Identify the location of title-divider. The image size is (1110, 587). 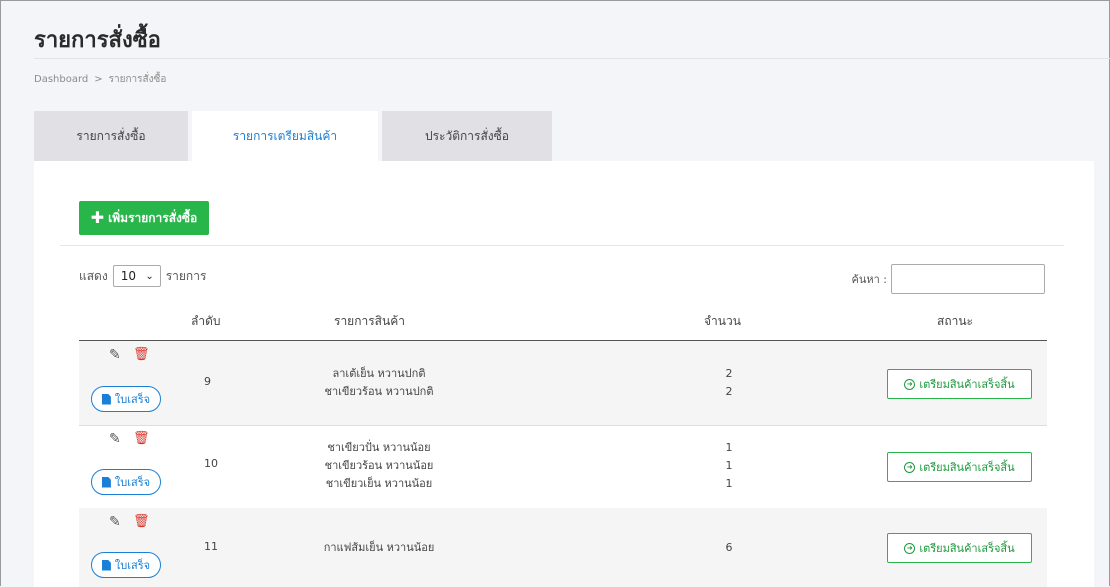
(572, 58).